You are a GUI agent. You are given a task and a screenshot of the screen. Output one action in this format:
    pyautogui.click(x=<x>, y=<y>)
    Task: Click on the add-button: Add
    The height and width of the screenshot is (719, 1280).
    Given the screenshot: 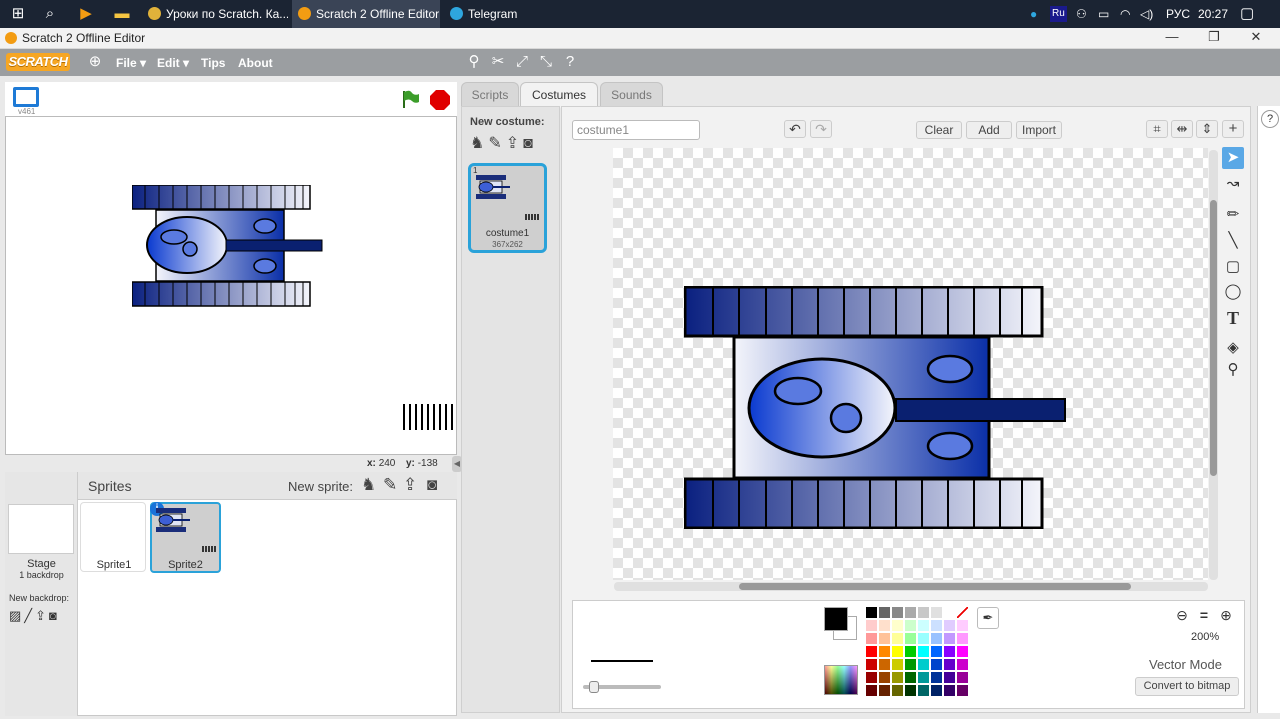 What is the action you would take?
    pyautogui.click(x=989, y=130)
    